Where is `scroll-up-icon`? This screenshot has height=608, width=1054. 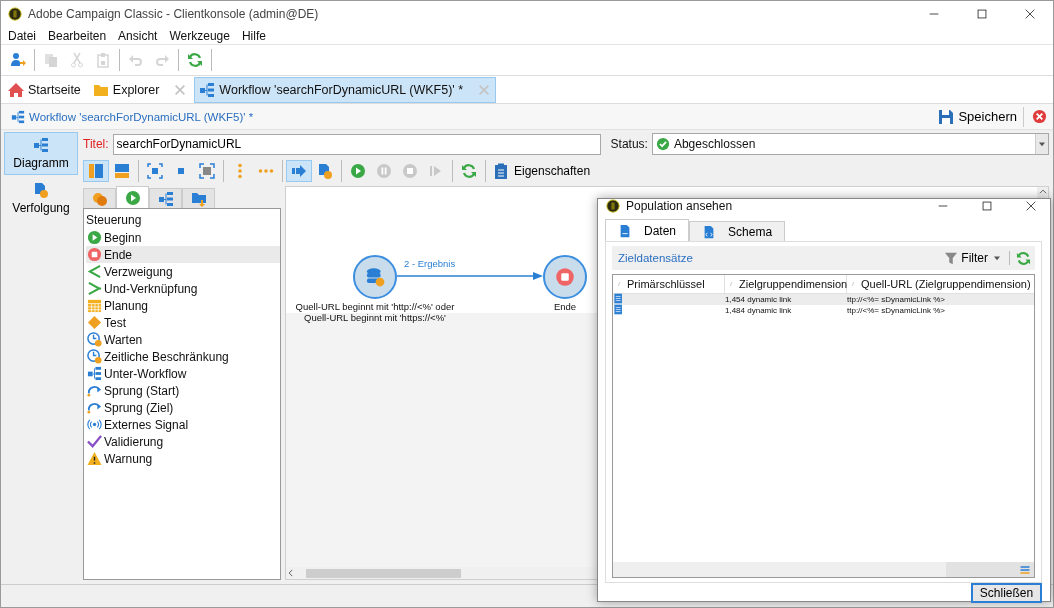 scroll-up-icon is located at coordinates (1042, 192).